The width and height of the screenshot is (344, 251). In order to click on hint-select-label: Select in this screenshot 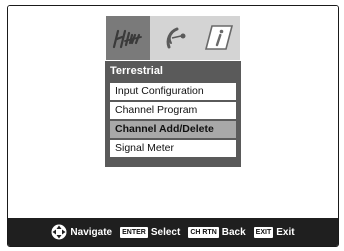, I will do `click(165, 232)`.